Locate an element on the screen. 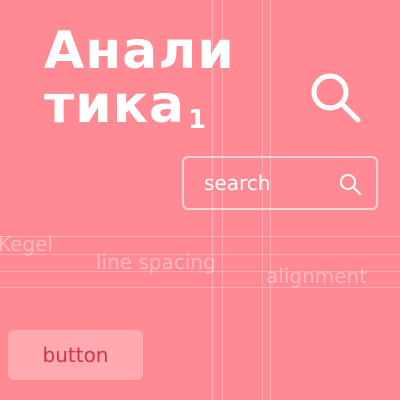 The width and height of the screenshot is (400, 400). line-spacing-label: line spacing is located at coordinates (156, 262).